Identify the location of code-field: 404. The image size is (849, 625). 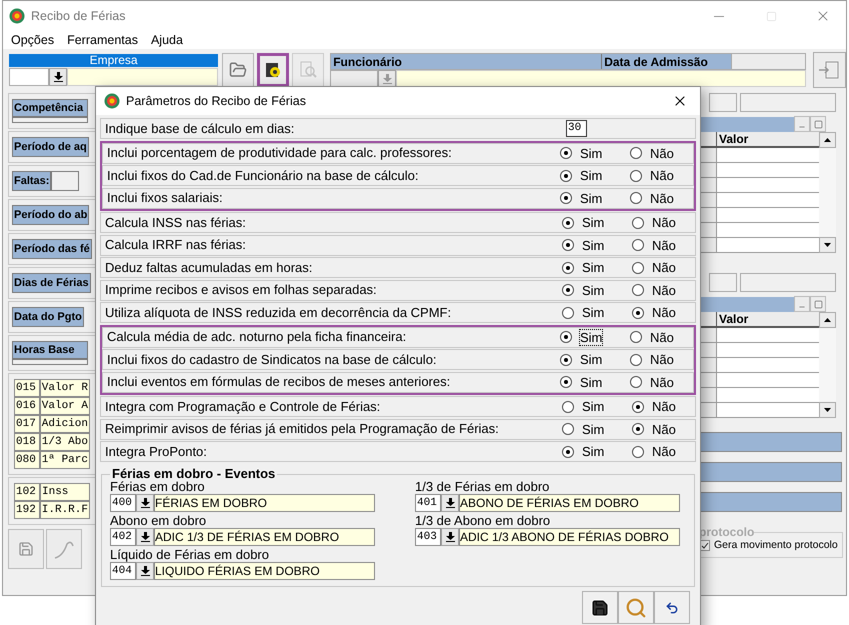
(123, 571).